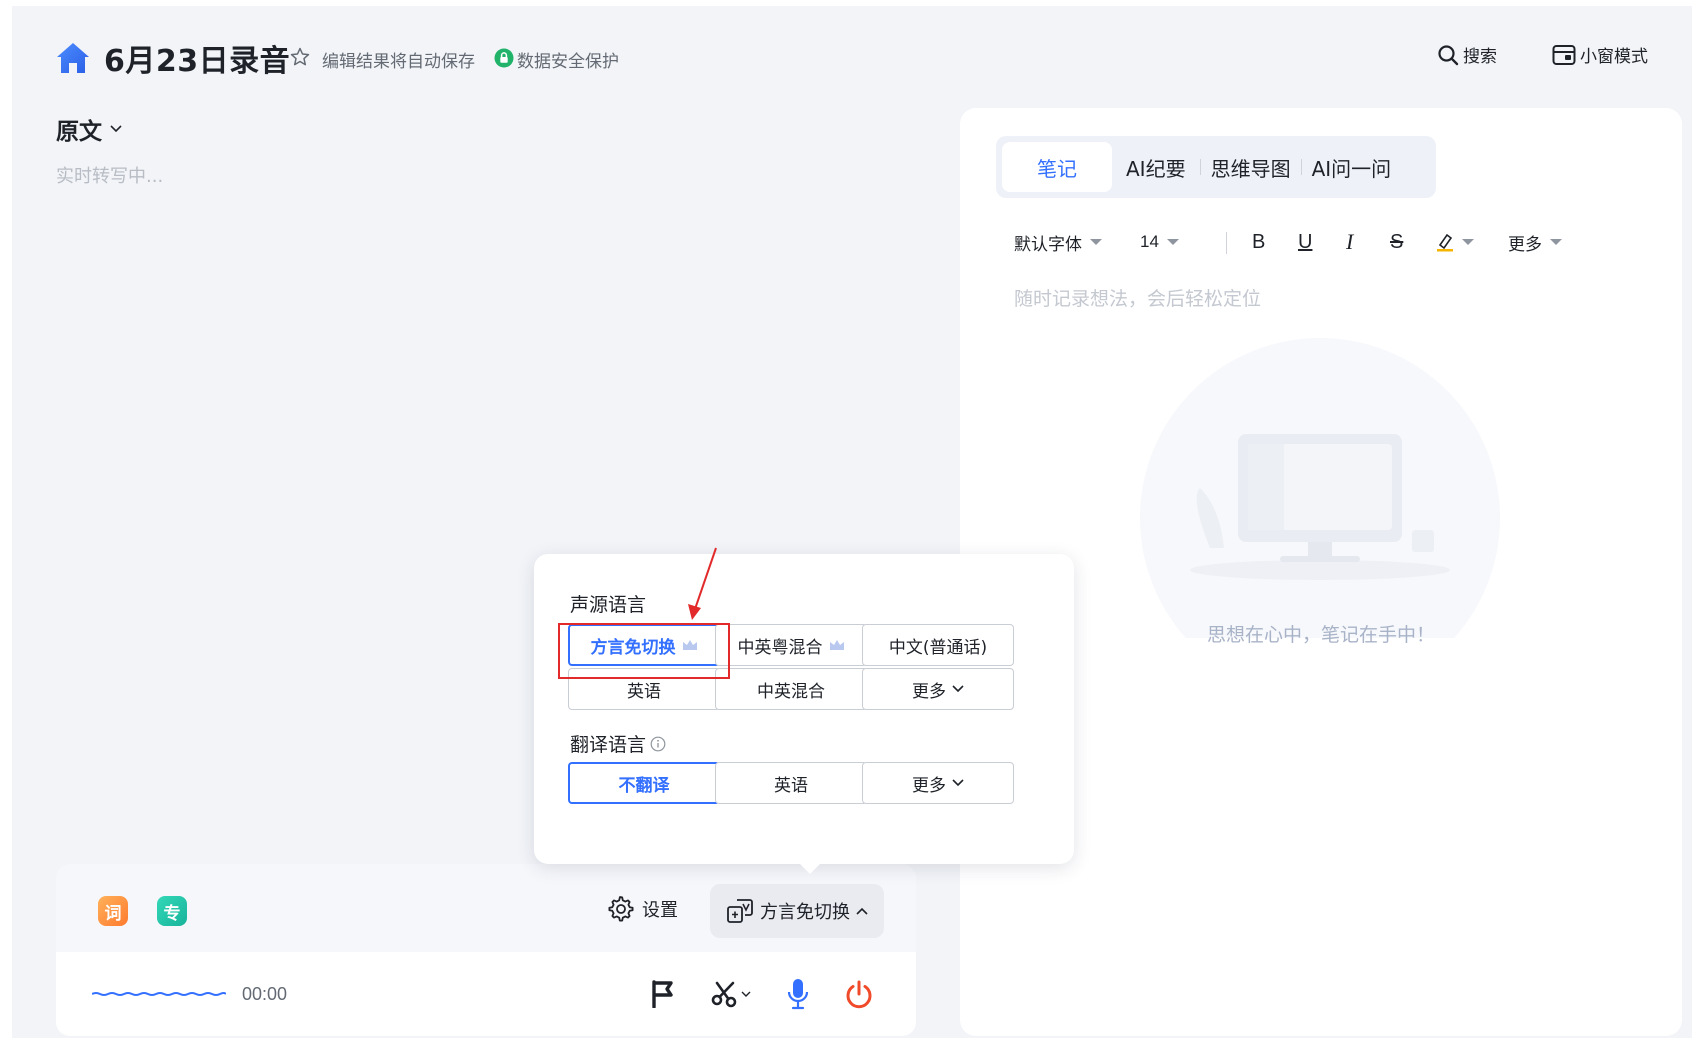 The height and width of the screenshot is (1038, 1692). What do you see at coordinates (265, 994) in the screenshot?
I see `recording-timer: 00:00` at bounding box center [265, 994].